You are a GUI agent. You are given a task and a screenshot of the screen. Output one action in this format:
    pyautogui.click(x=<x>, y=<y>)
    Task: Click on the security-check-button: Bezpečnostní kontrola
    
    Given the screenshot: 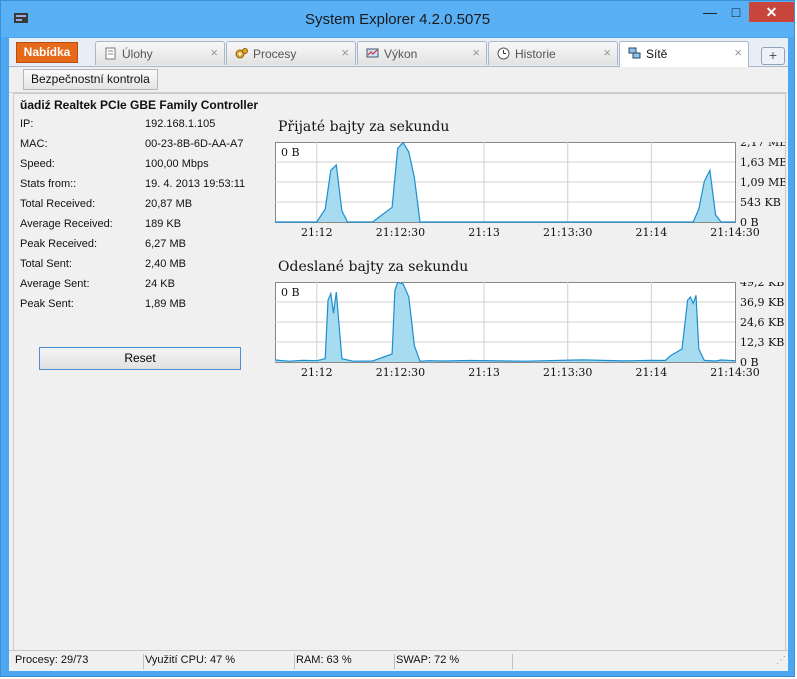 What is the action you would take?
    pyautogui.click(x=90, y=79)
    